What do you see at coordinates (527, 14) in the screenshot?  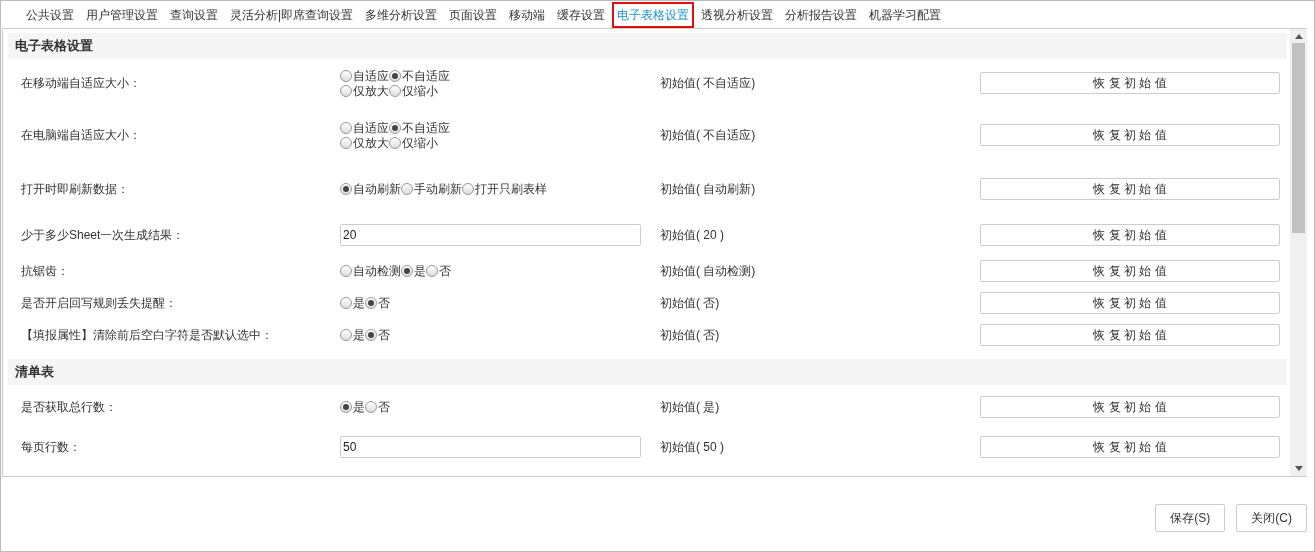 I see `settings-tab: 移动端` at bounding box center [527, 14].